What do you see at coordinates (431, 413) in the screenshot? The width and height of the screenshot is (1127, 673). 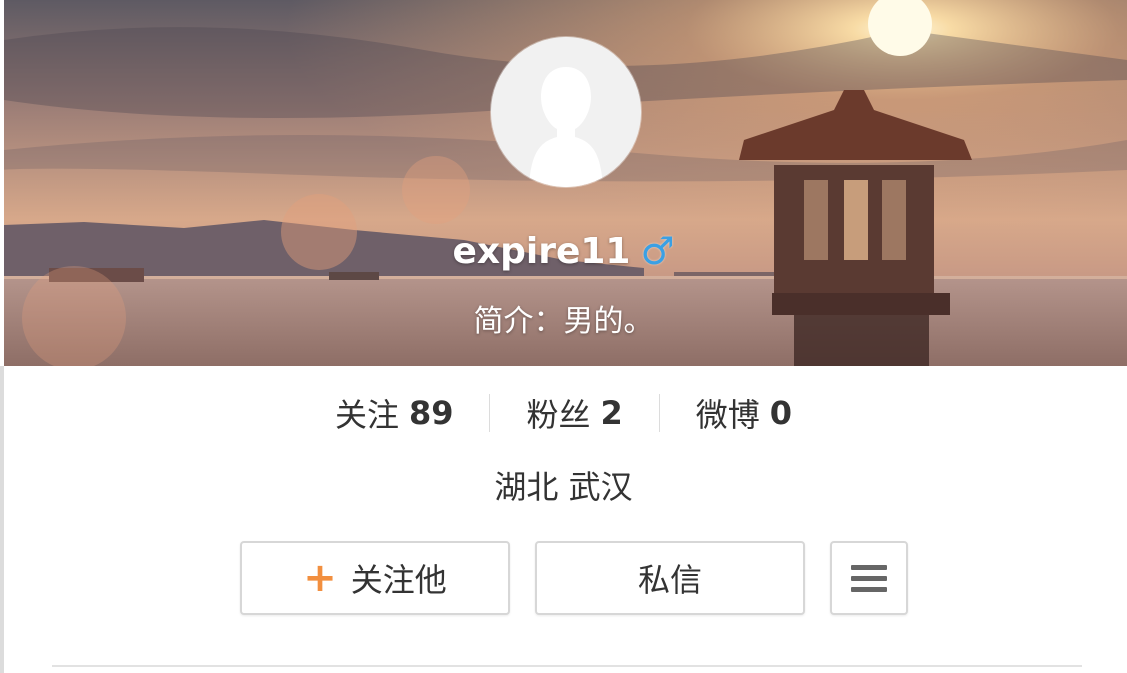 I see `stat-following-count: 89` at bounding box center [431, 413].